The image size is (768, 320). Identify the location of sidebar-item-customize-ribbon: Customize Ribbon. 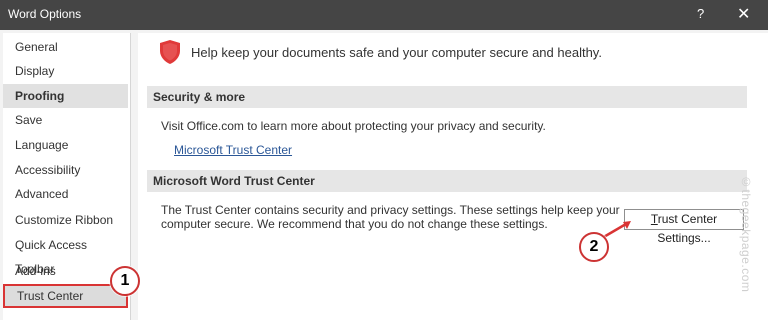
(65, 220).